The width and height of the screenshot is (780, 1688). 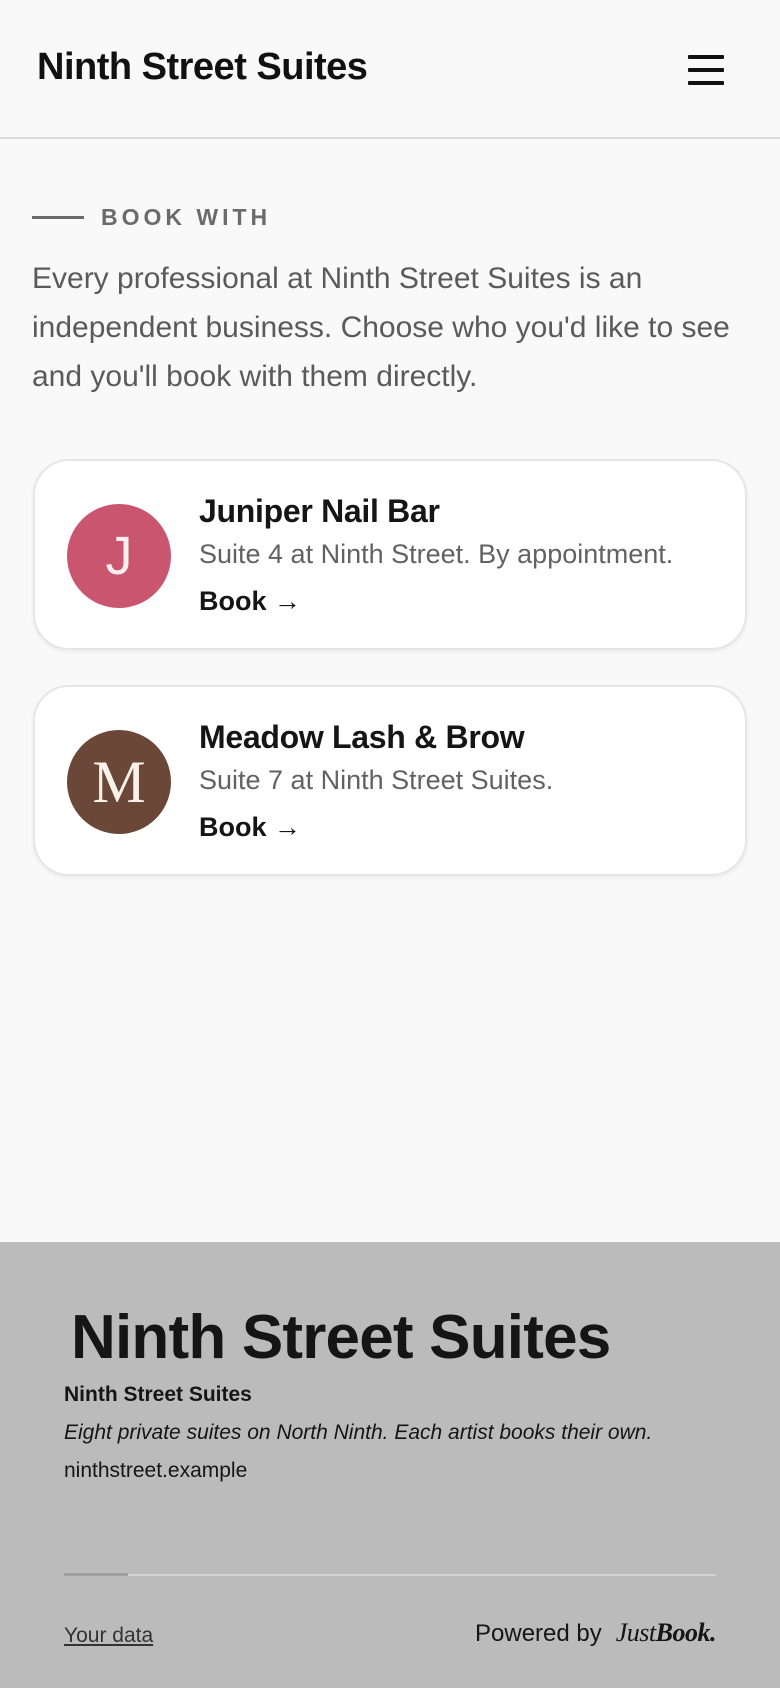 I want to click on section-eyebrow: BOOK WITH, so click(x=151, y=217).